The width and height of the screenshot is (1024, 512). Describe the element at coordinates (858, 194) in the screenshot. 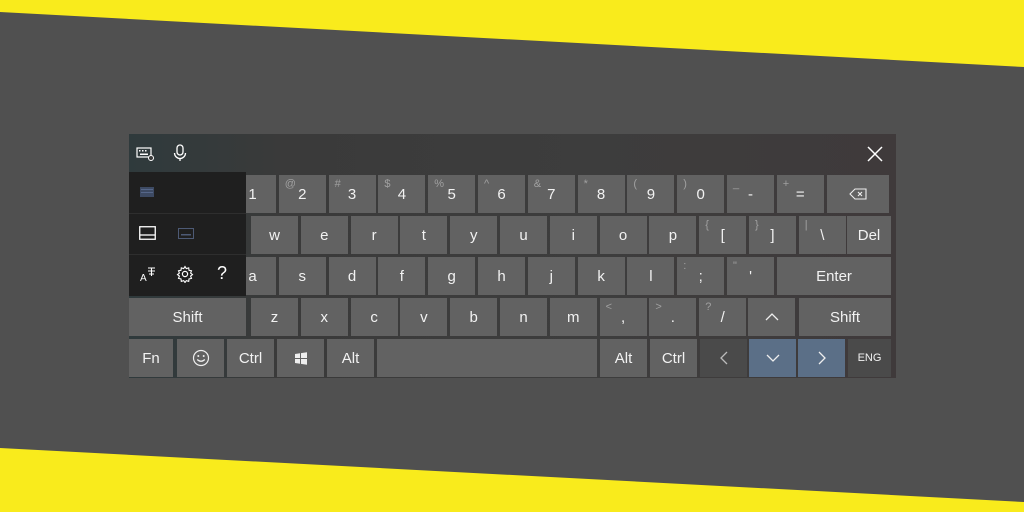

I see `backspace-key` at that location.